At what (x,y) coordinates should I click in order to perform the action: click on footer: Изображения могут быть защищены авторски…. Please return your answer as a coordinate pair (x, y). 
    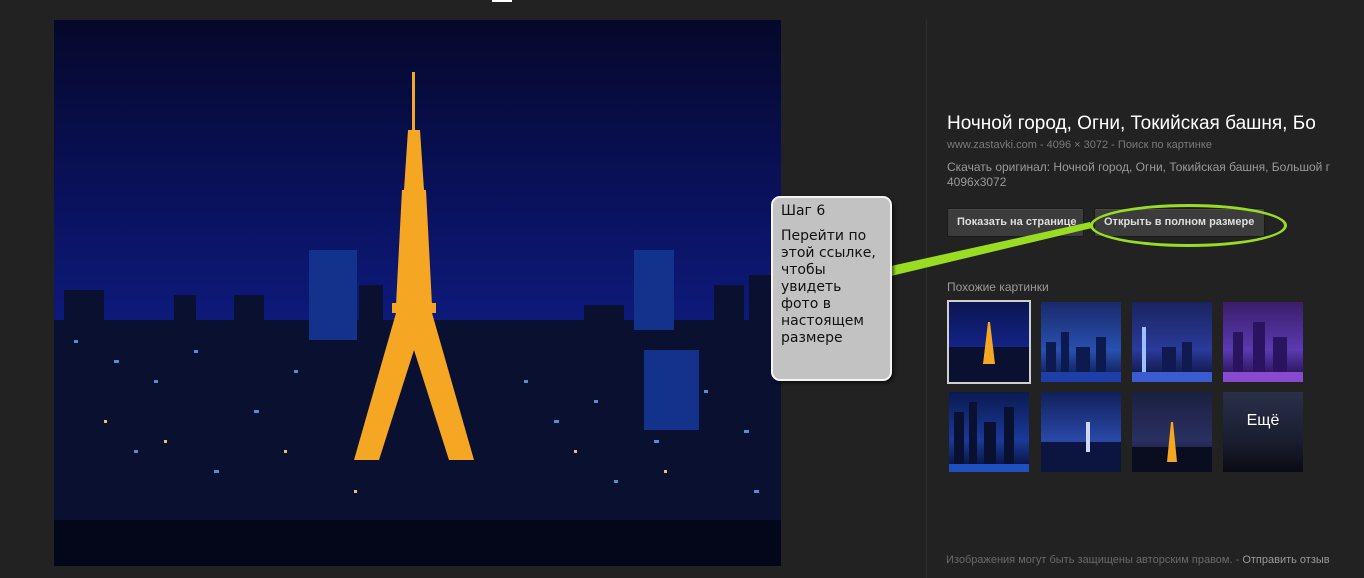
    Looking at the image, I should click on (1138, 560).